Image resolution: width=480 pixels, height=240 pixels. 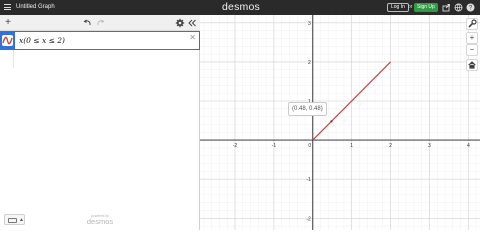 What do you see at coordinates (468, 146) in the screenshot?
I see `x-tick-label: 4` at bounding box center [468, 146].